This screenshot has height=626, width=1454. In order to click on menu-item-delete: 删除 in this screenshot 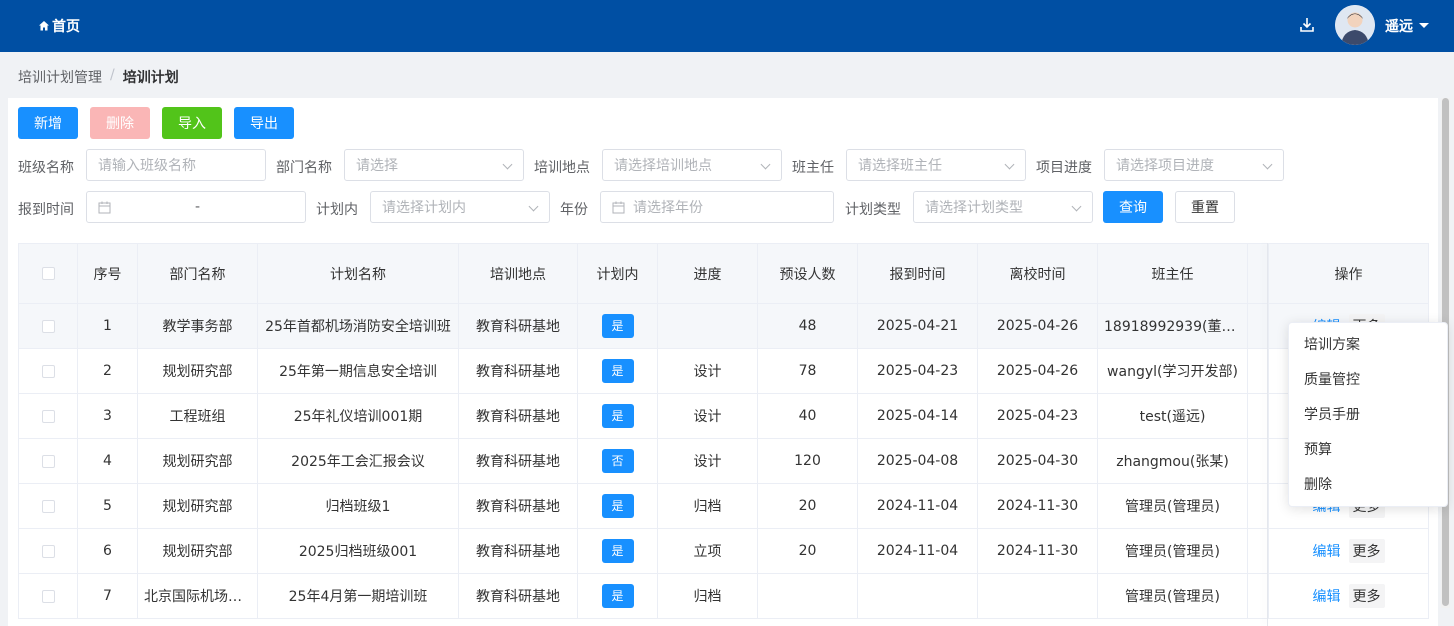, I will do `click(1368, 485)`.